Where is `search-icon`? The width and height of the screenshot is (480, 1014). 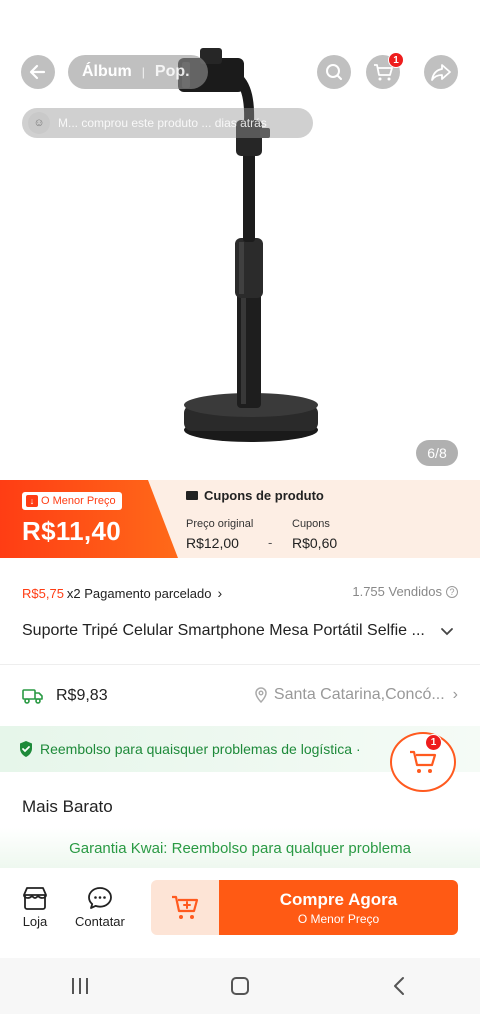 search-icon is located at coordinates (334, 72).